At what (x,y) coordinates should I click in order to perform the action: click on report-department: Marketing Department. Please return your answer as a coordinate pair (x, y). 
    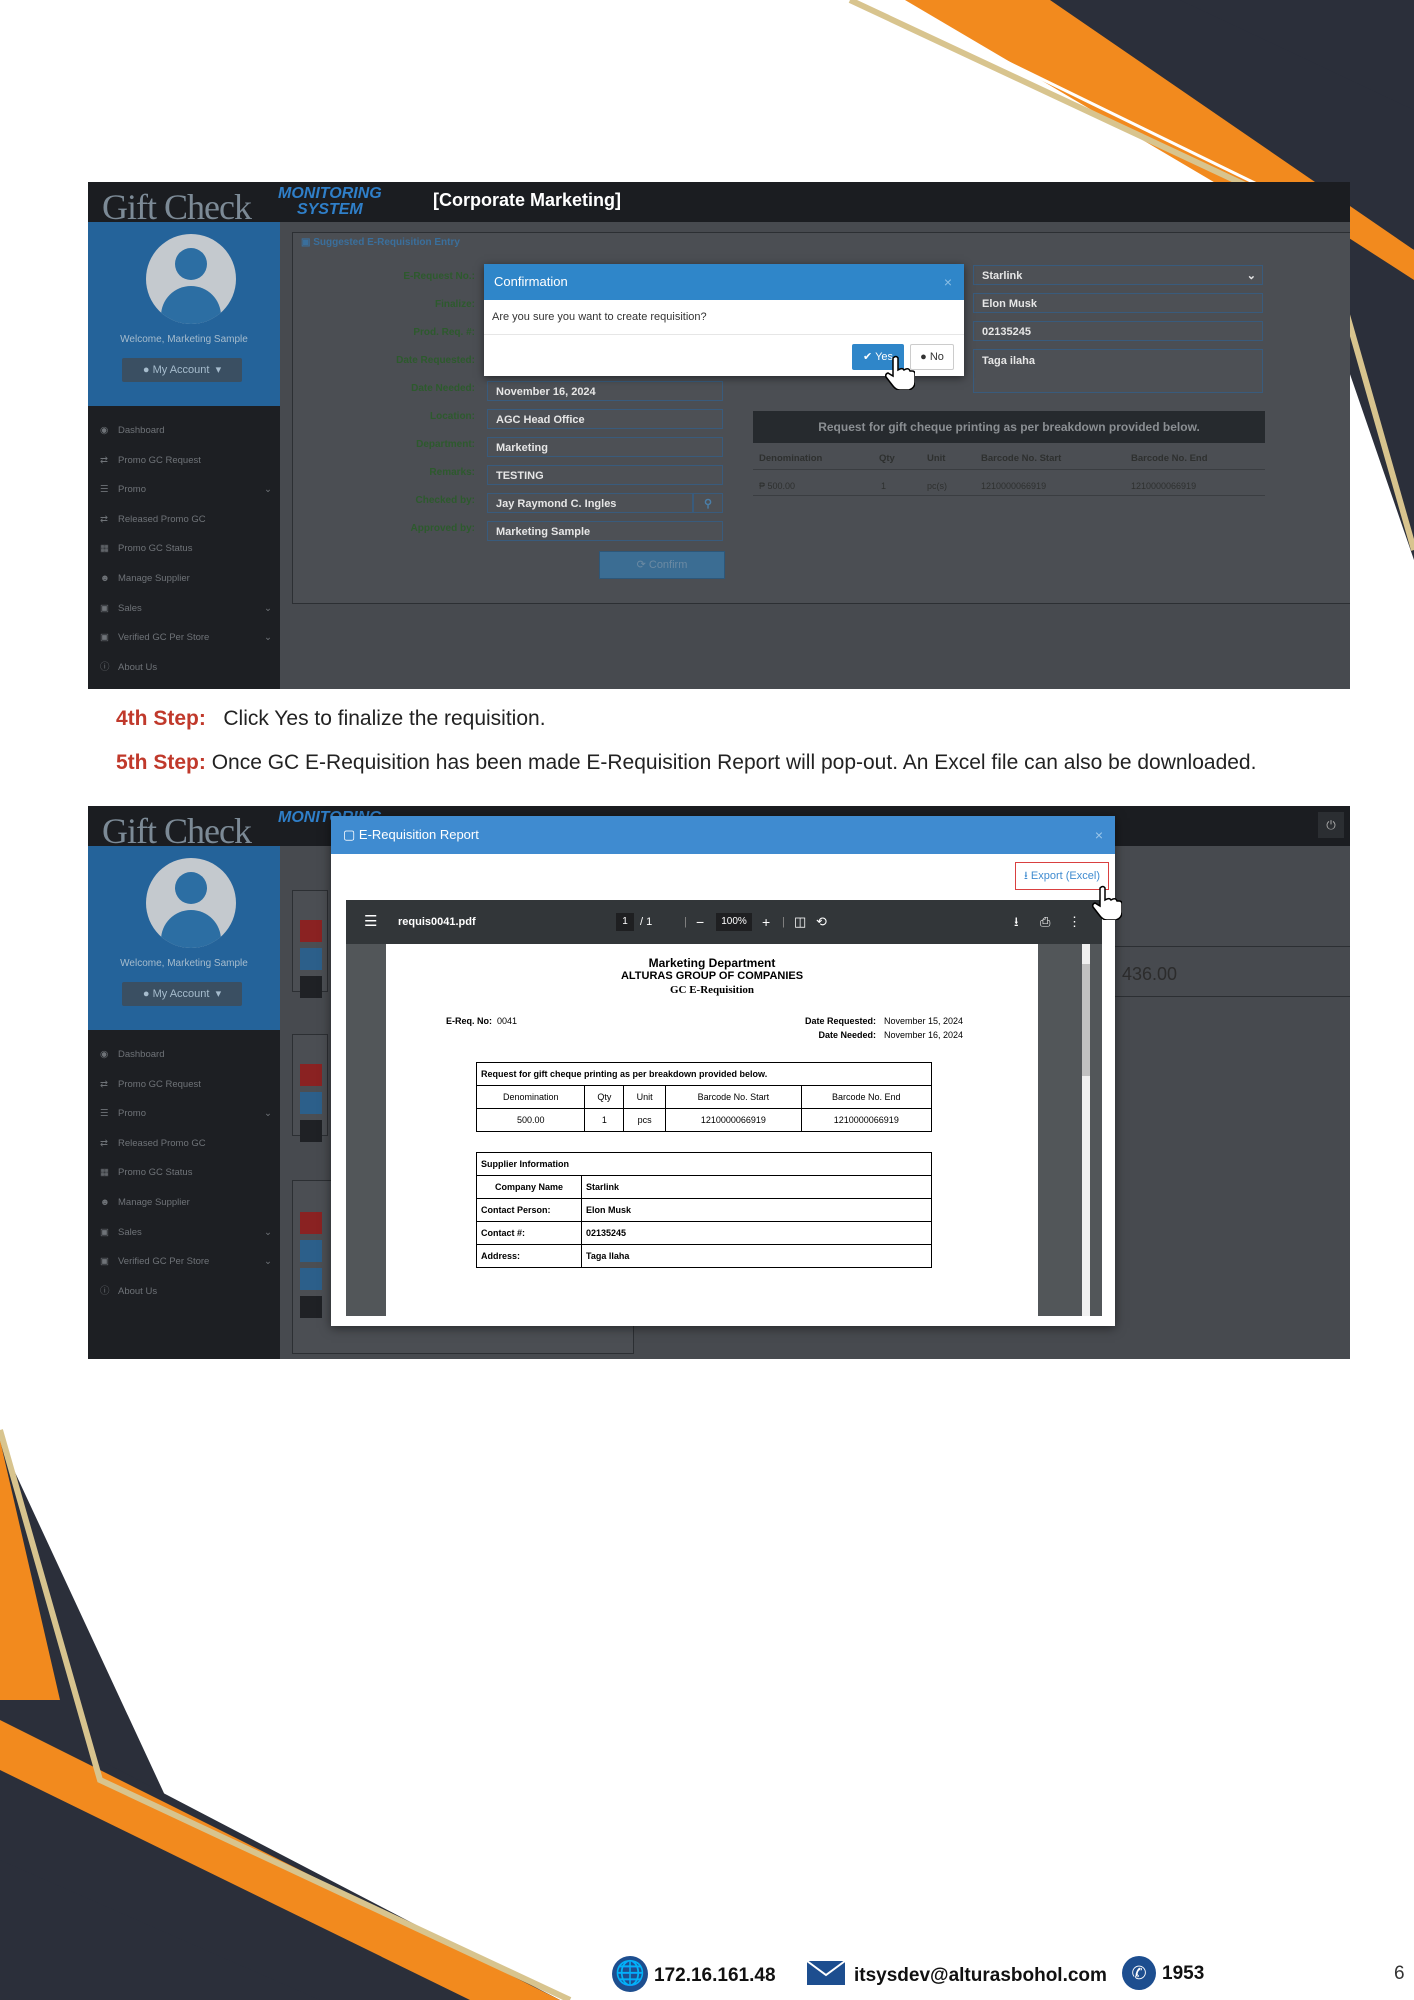
    Looking at the image, I should click on (712, 963).